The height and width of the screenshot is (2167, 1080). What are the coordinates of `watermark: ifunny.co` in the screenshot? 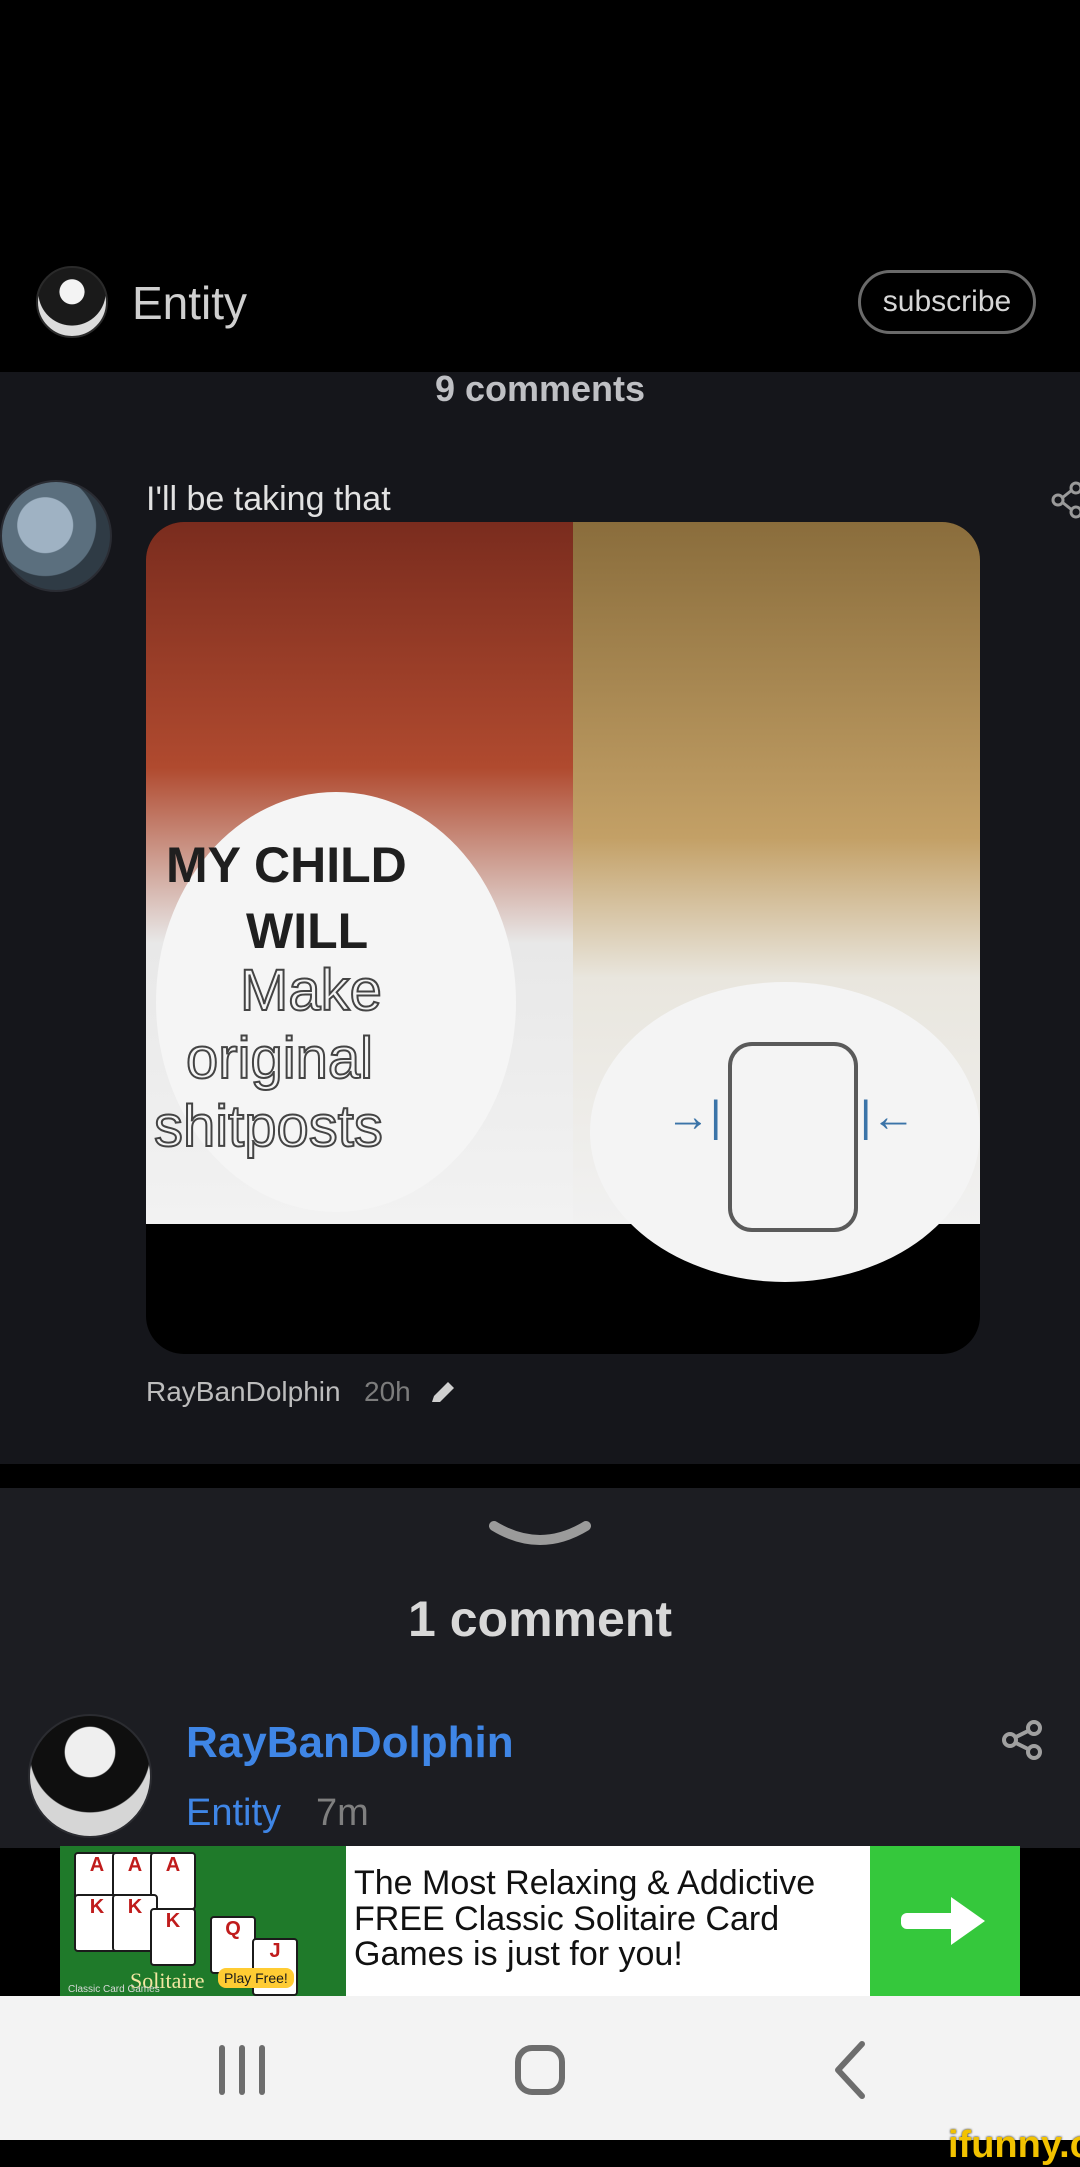 It's located at (1014, 2145).